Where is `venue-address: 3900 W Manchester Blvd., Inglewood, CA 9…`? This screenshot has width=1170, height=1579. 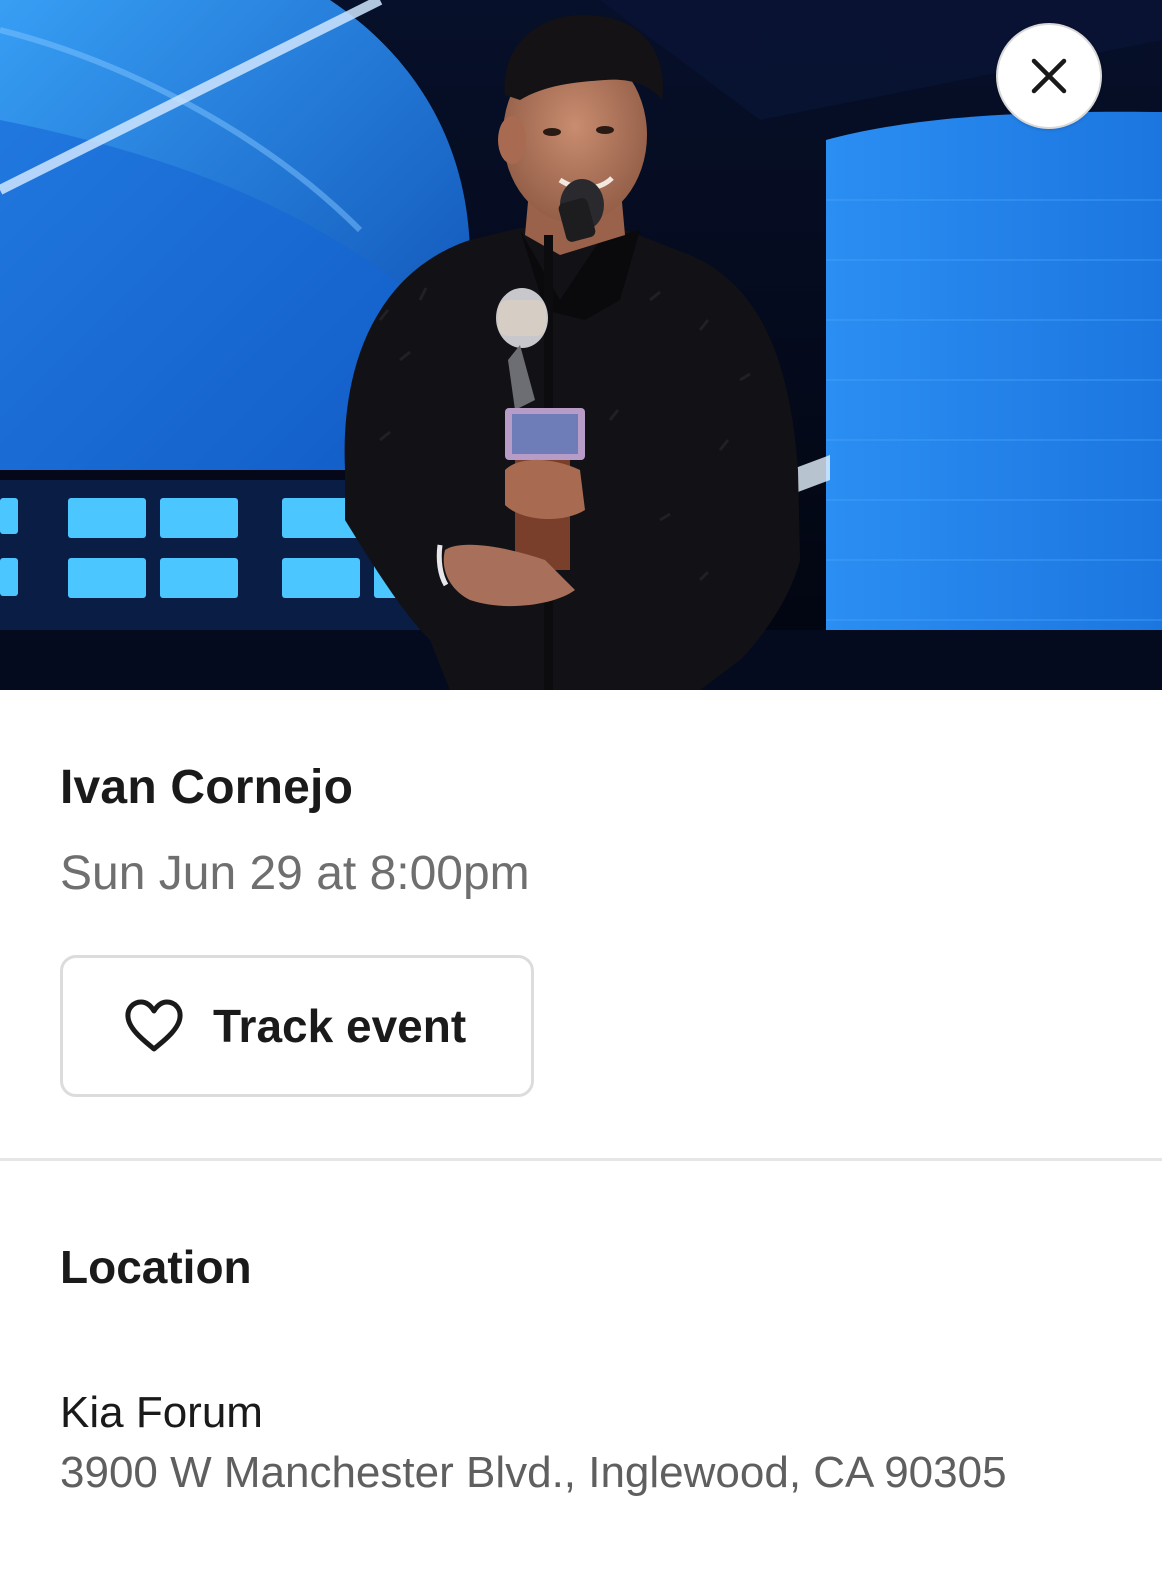 venue-address: 3900 W Manchester Blvd., Inglewood, CA 9… is located at coordinates (533, 1472).